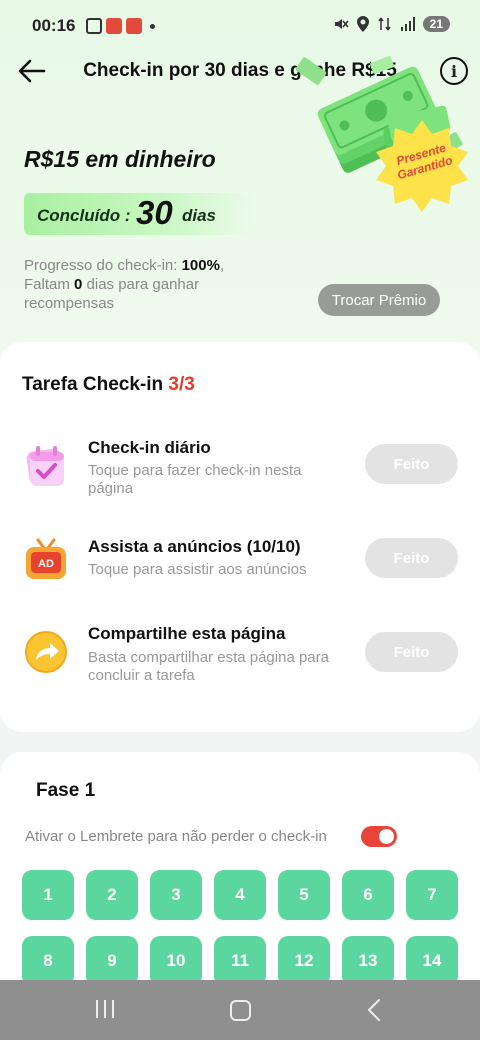 The height and width of the screenshot is (1040, 480). What do you see at coordinates (47, 284) in the screenshot?
I see `remaining-label: Faltam` at bounding box center [47, 284].